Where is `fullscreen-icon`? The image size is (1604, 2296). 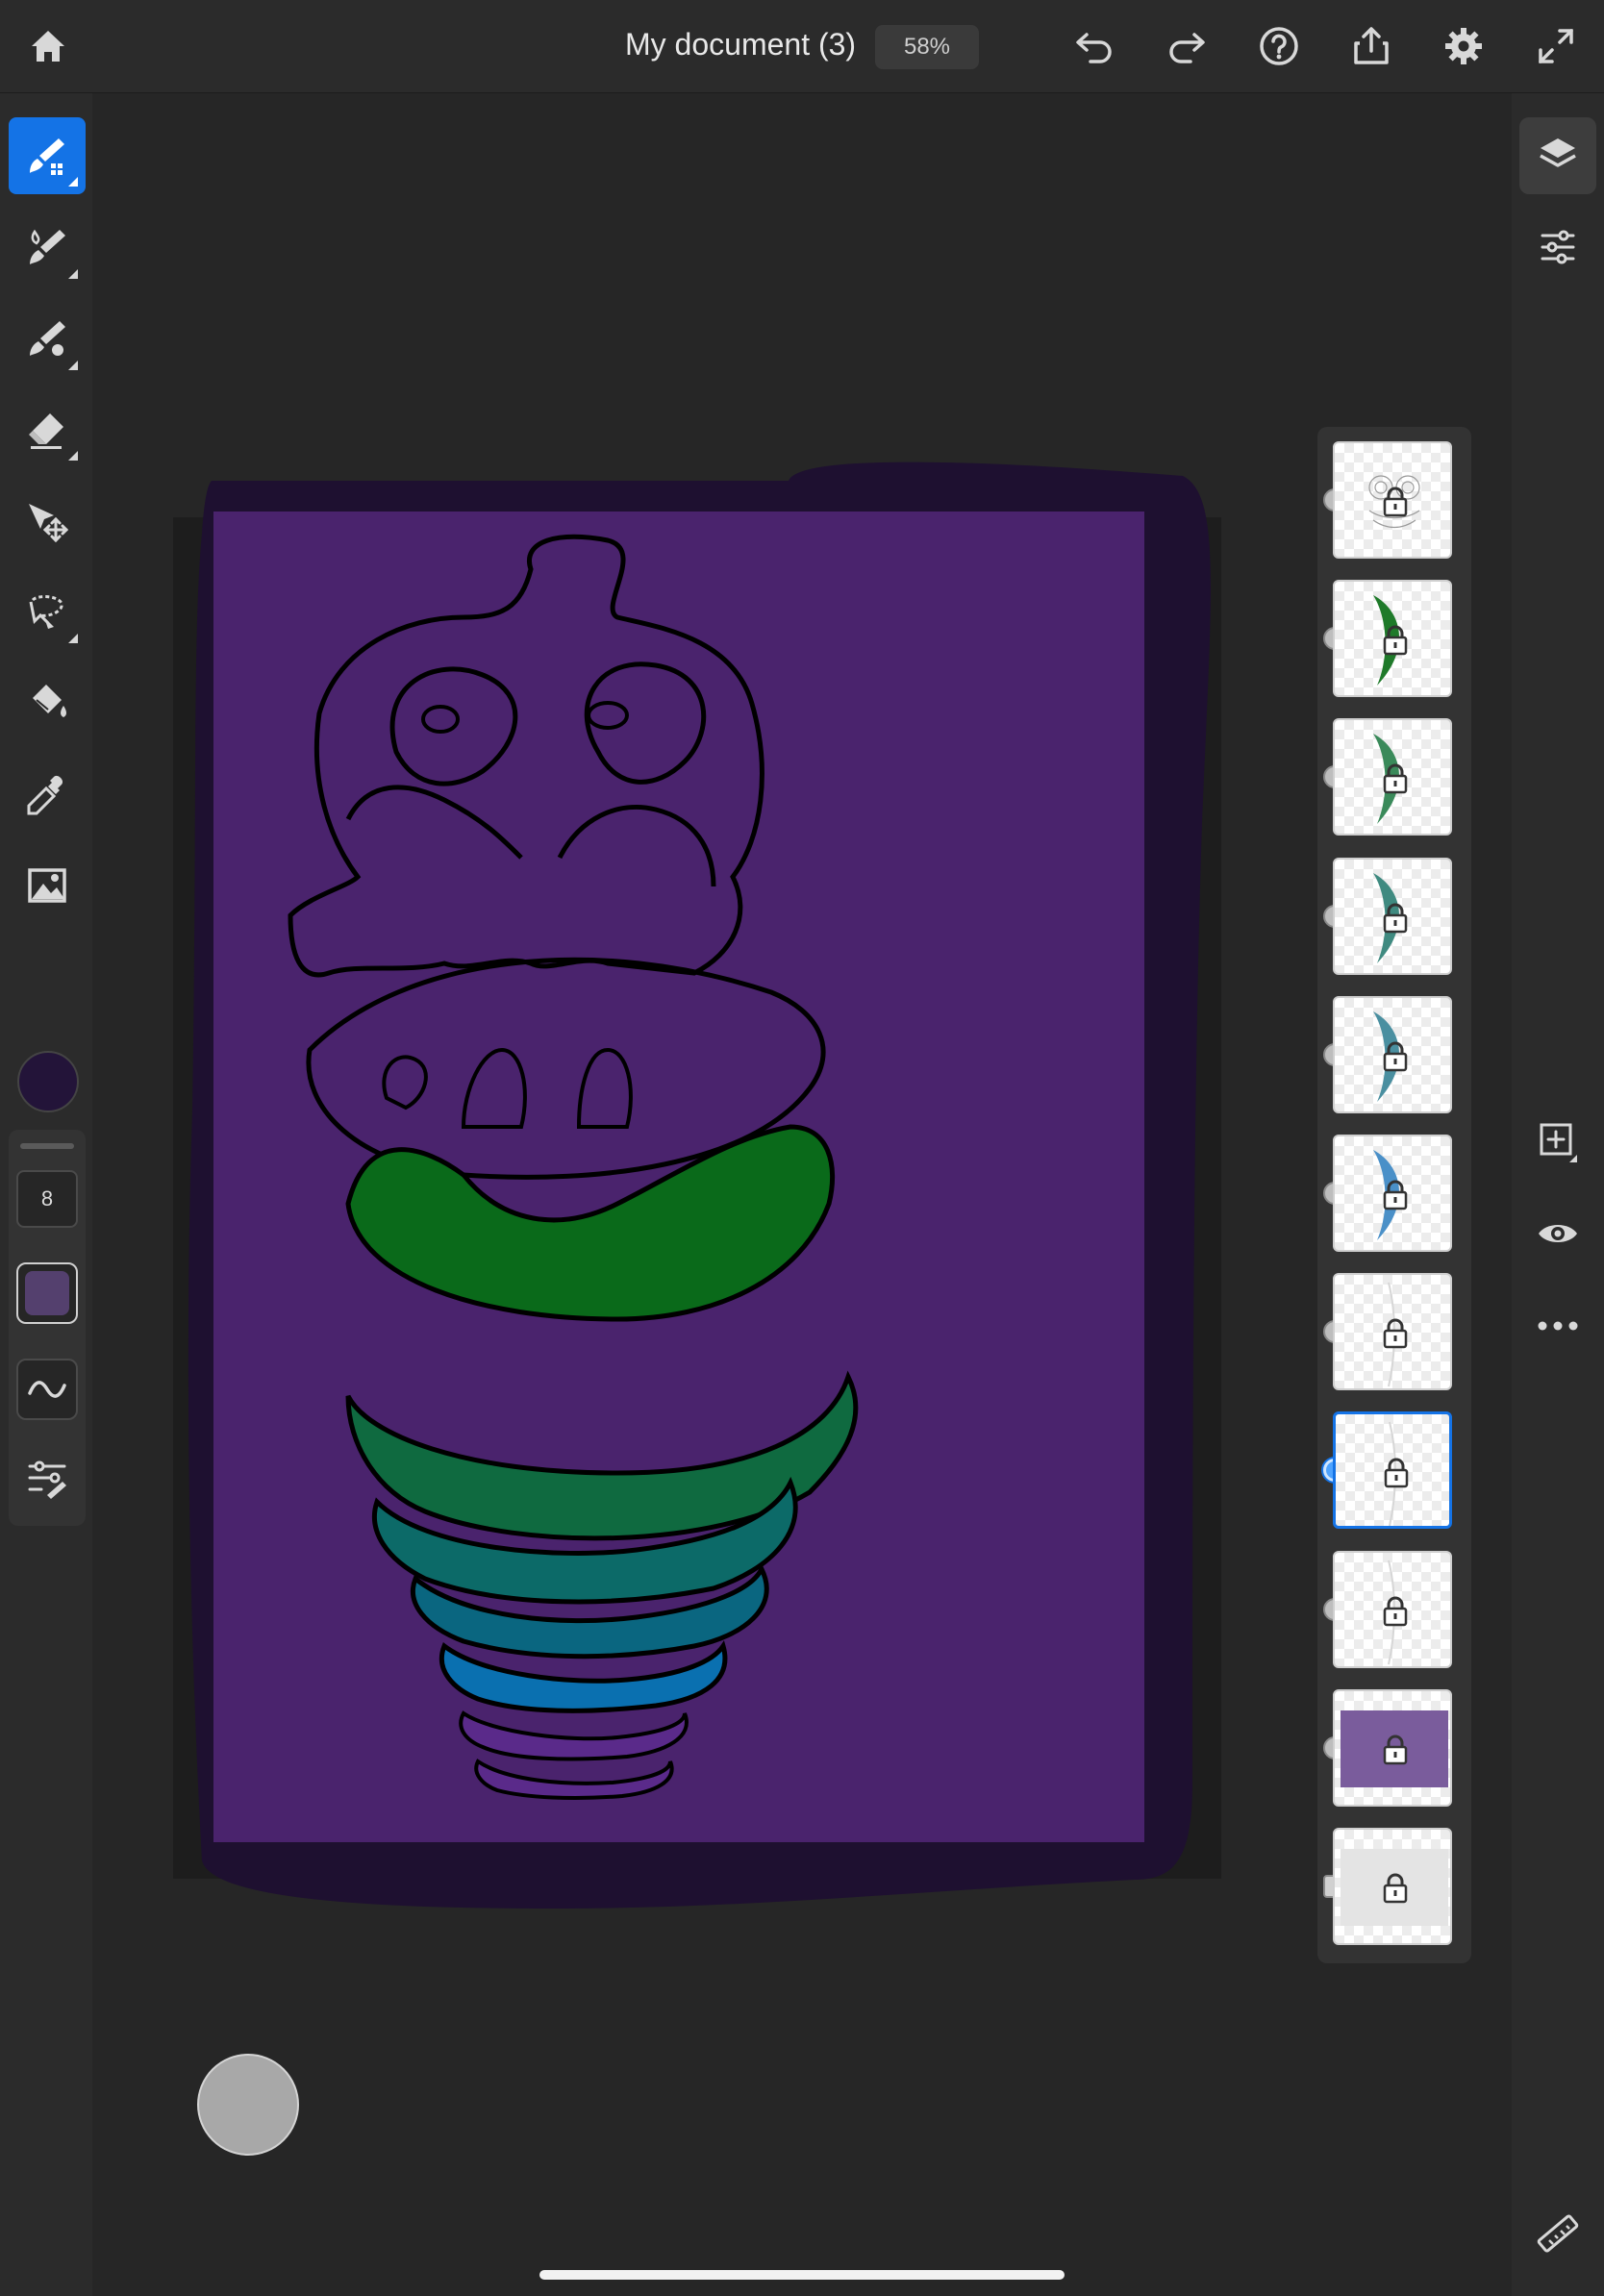
fullscreen-icon is located at coordinates (1556, 46).